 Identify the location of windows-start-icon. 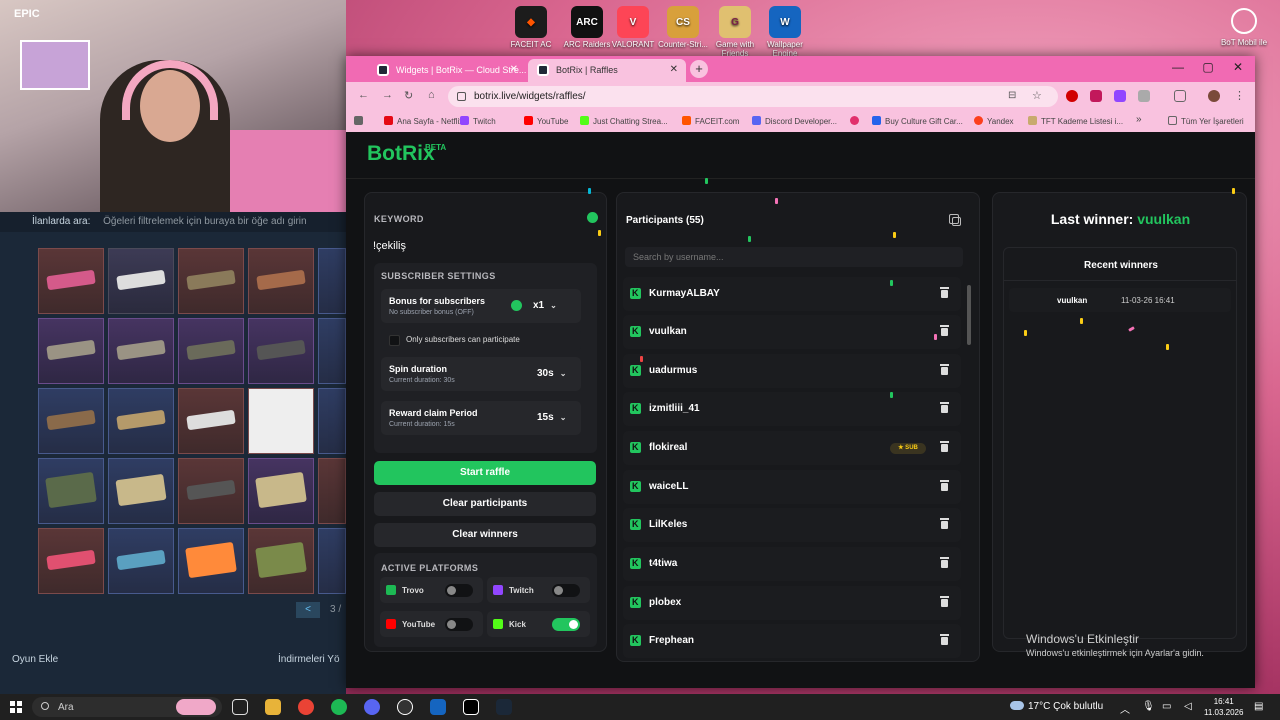
(16, 707).